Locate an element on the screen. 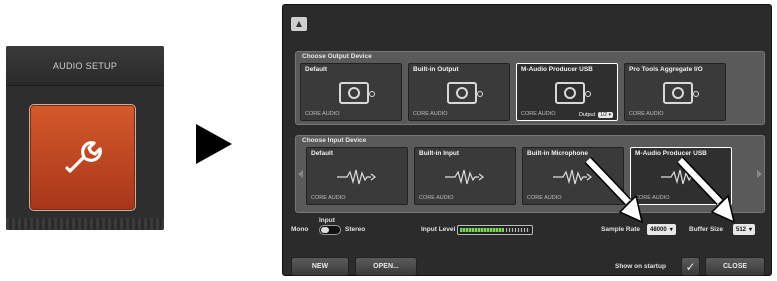 The image size is (777, 281). arrow-to-buffer-size-icon is located at coordinates (706, 190).